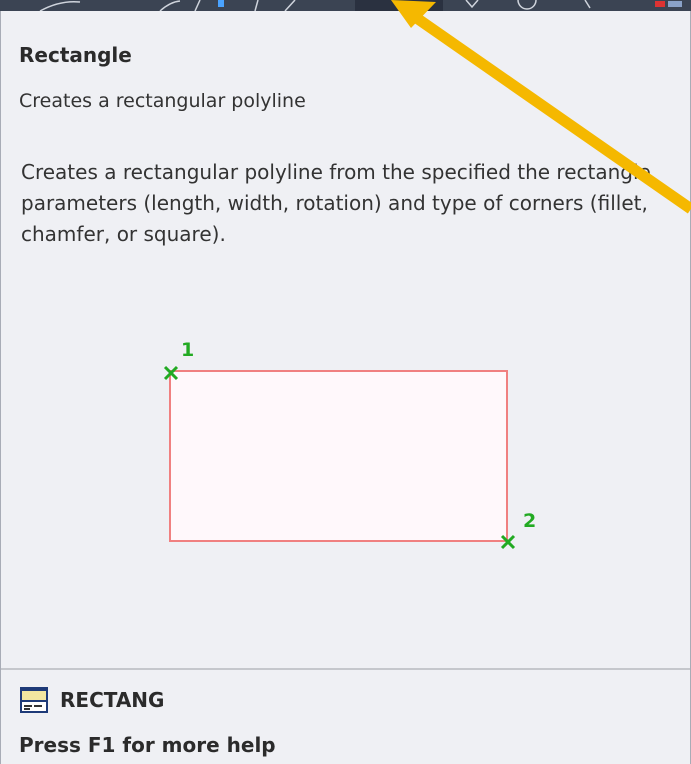 The width and height of the screenshot is (691, 764). I want to click on command-line-icon, so click(34, 700).